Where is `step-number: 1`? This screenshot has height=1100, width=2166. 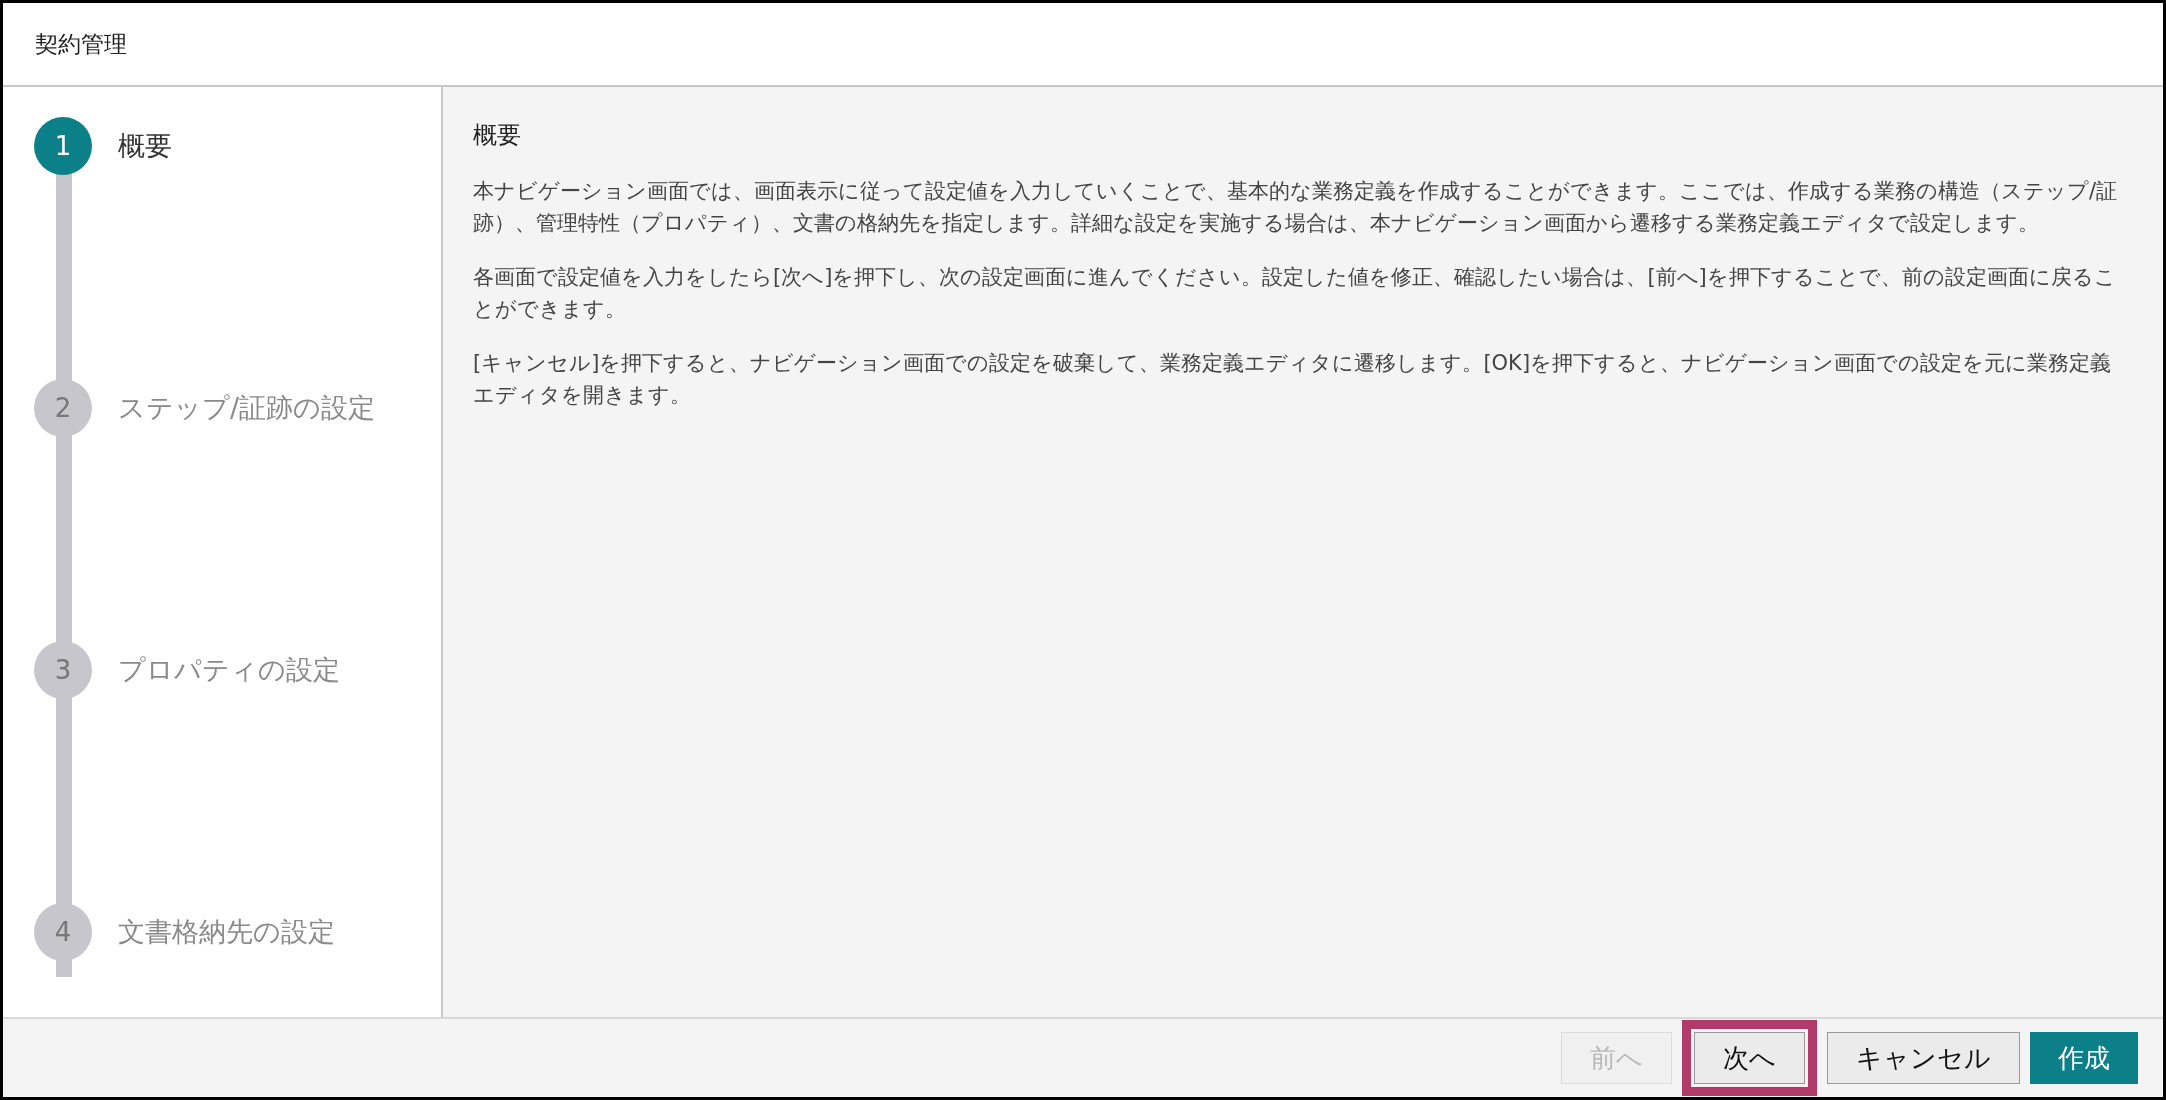
step-number: 1 is located at coordinates (63, 146).